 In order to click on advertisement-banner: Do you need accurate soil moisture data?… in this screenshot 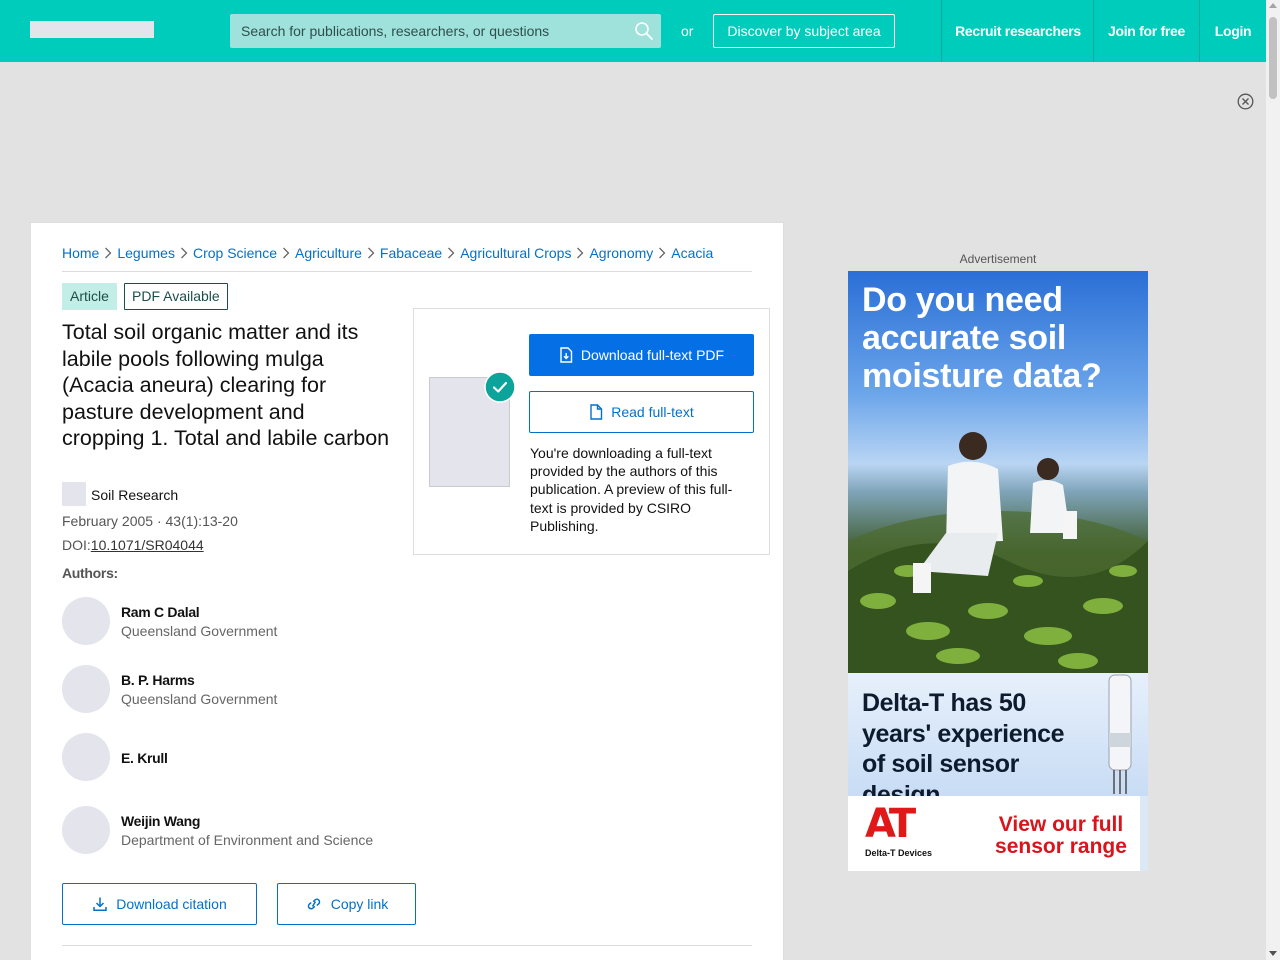, I will do `click(998, 571)`.